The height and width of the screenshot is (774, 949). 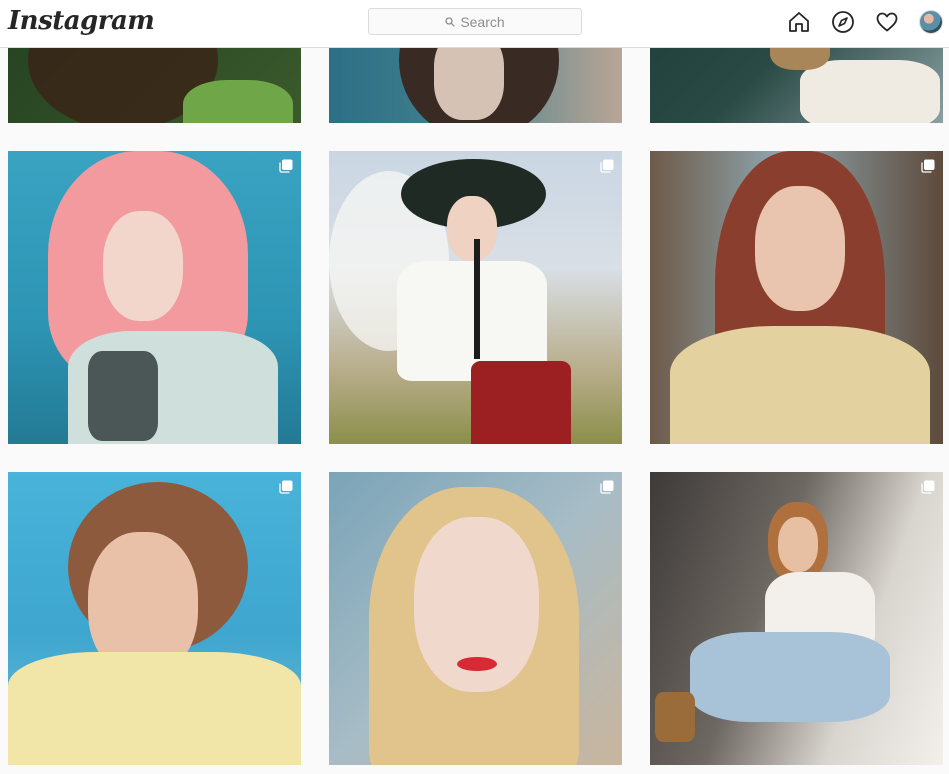 I want to click on search-input: Search, so click(x=475, y=21).